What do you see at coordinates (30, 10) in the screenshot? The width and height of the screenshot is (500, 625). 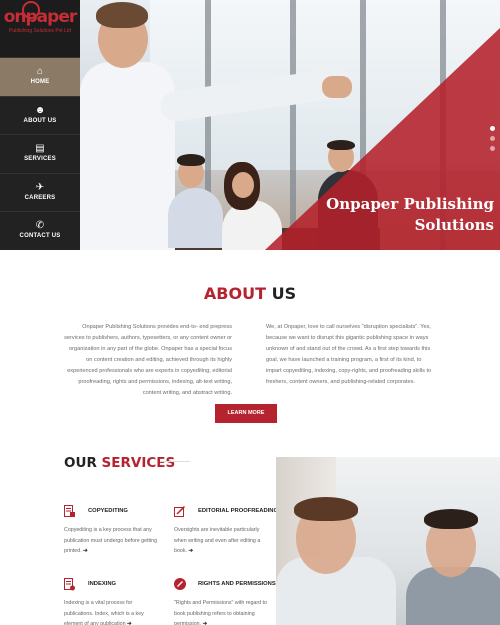 I see `logo-circle-icon` at bounding box center [30, 10].